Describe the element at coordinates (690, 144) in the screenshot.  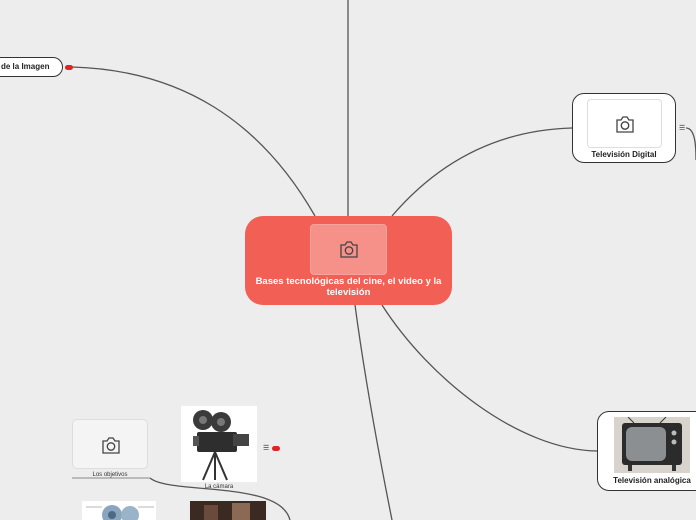
I see `link-tv-digital-child` at that location.